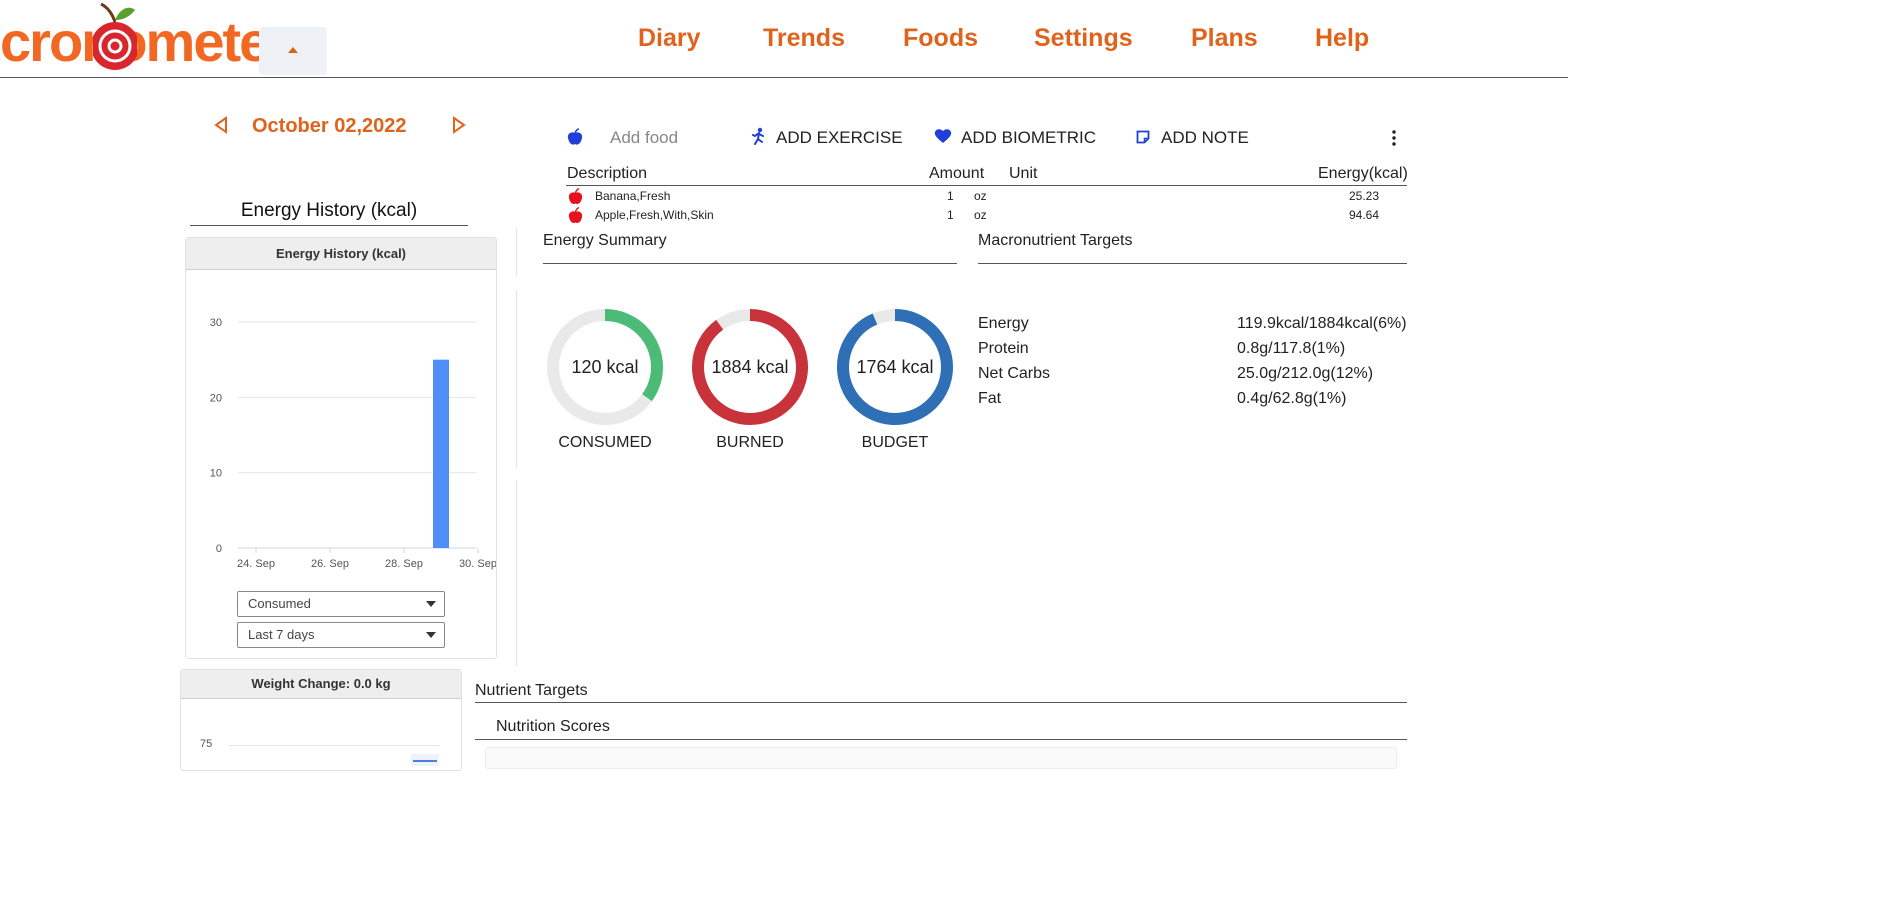 Image resolution: width=1893 pixels, height=921 pixels. What do you see at coordinates (1023, 174) in the screenshot?
I see `col-unit: Unit` at bounding box center [1023, 174].